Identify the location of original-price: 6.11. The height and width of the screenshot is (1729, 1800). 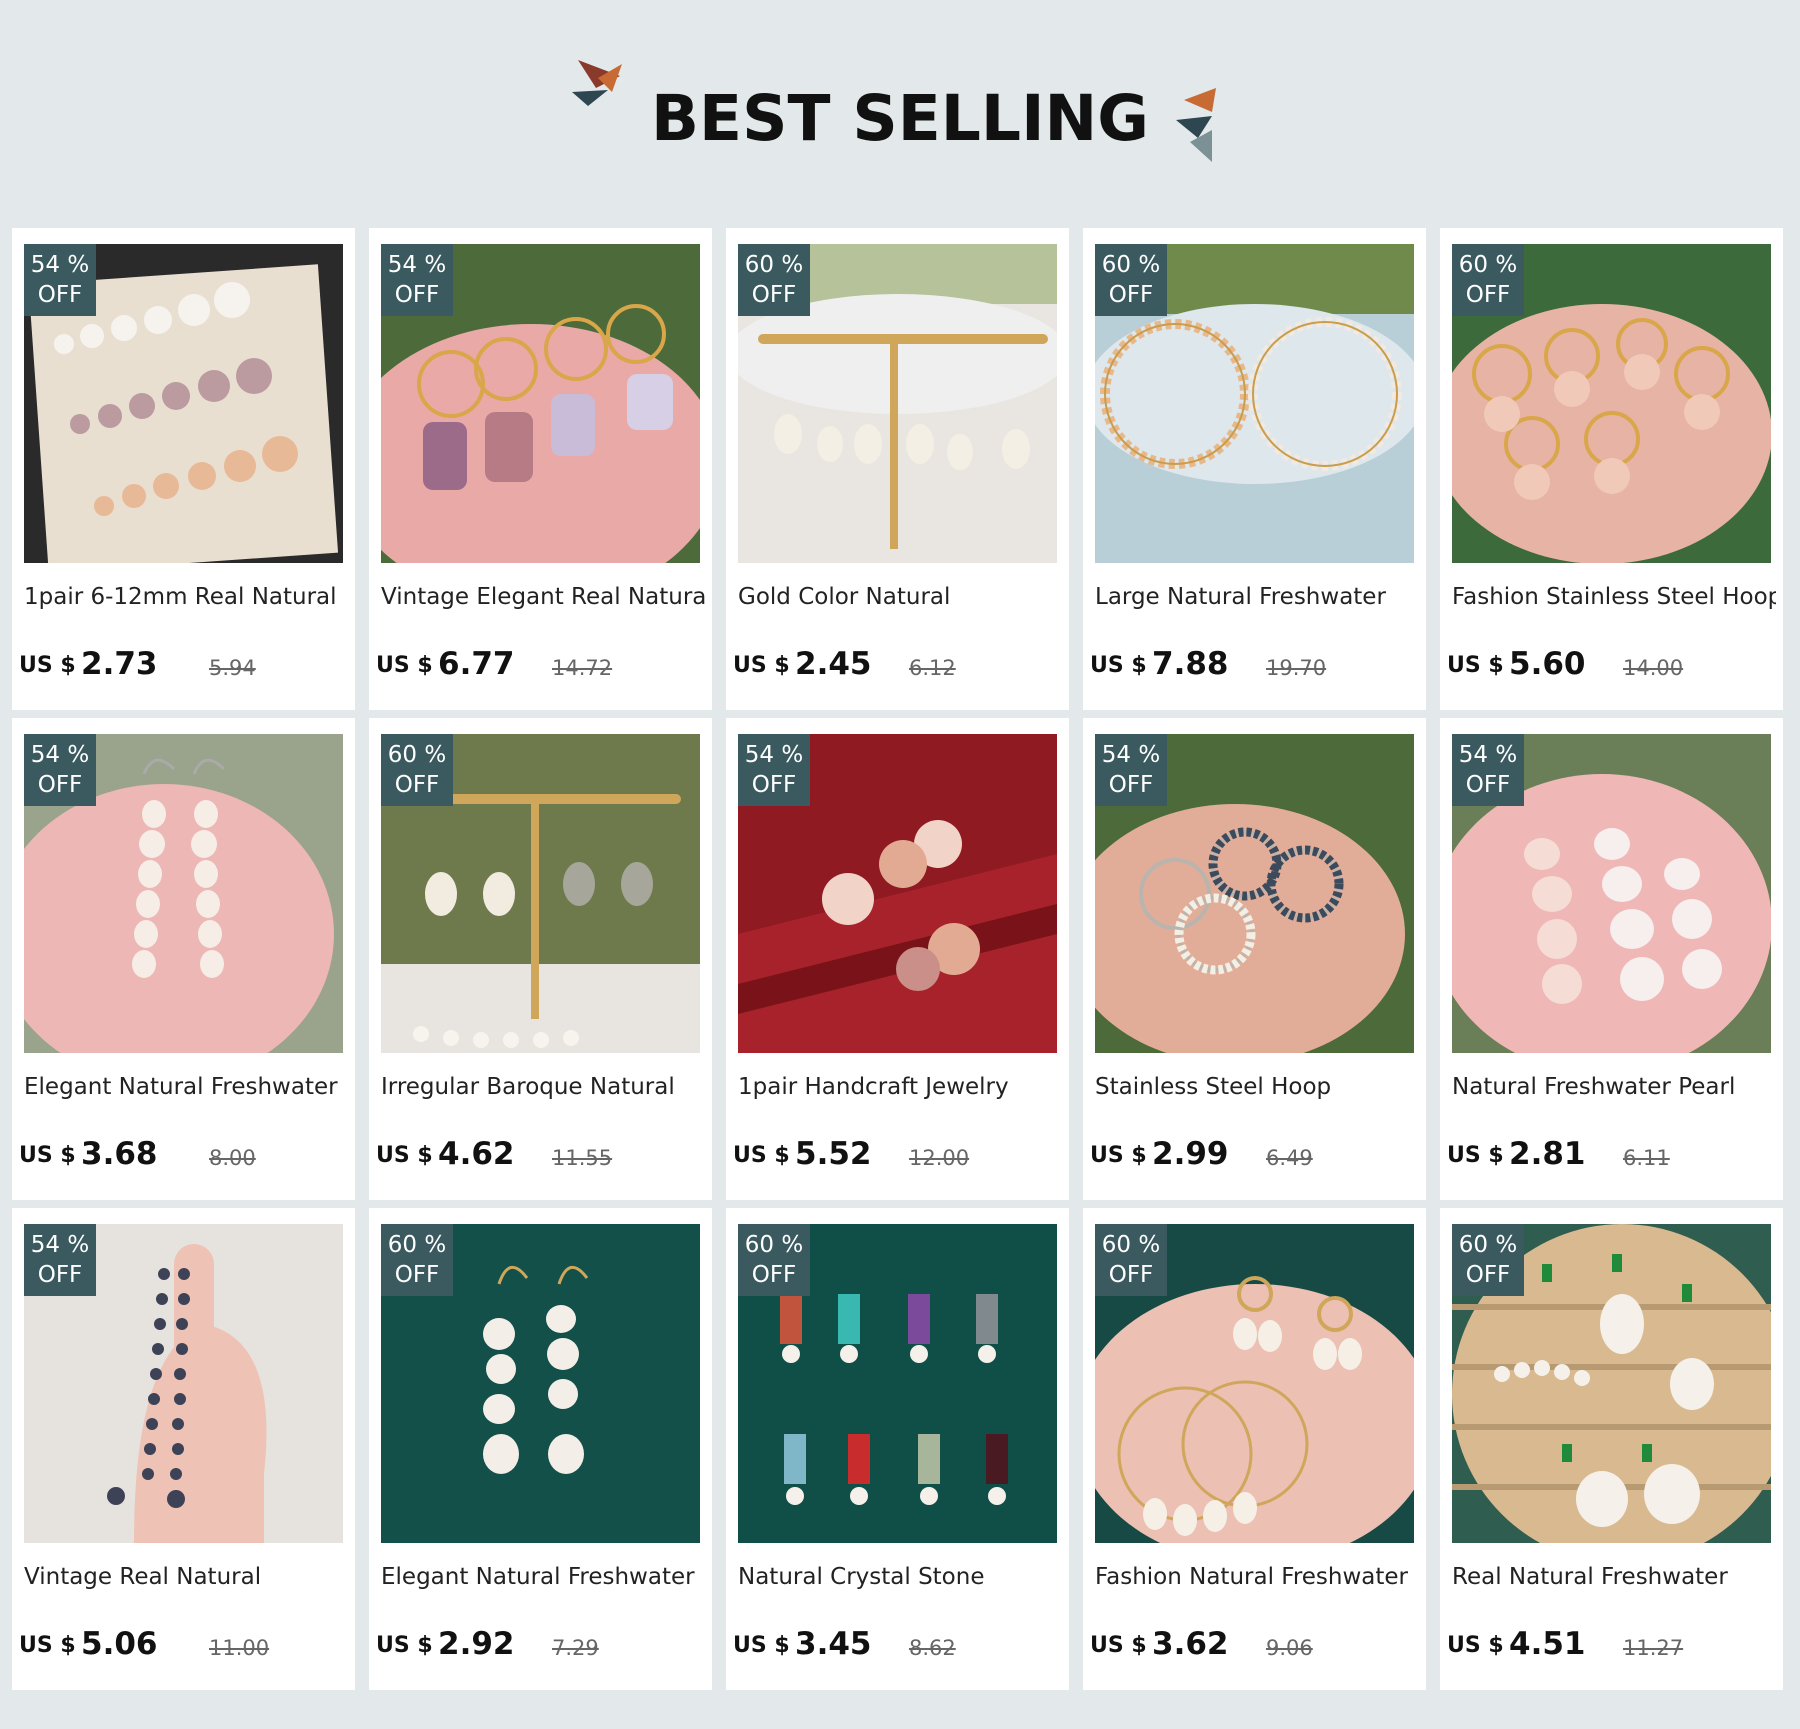
(1646, 1158).